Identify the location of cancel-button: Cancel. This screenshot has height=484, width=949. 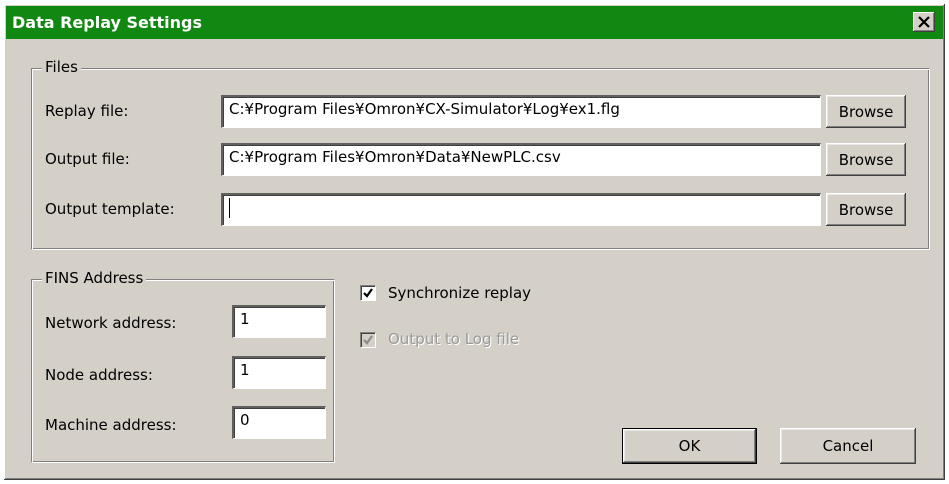
(848, 446).